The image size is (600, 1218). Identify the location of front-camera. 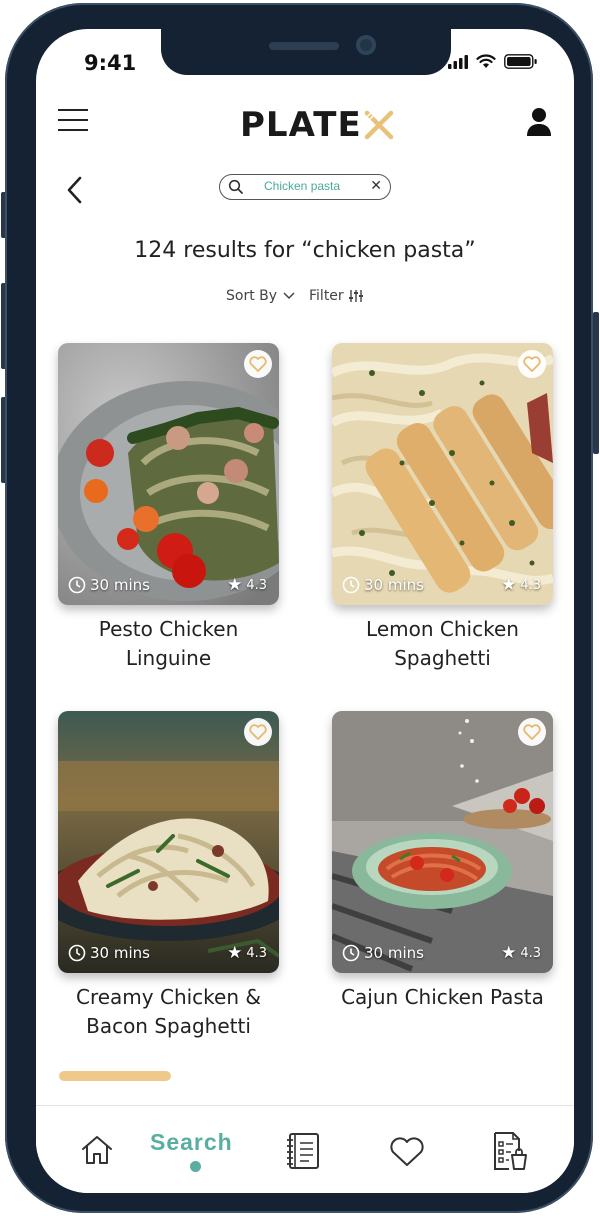
(366, 45).